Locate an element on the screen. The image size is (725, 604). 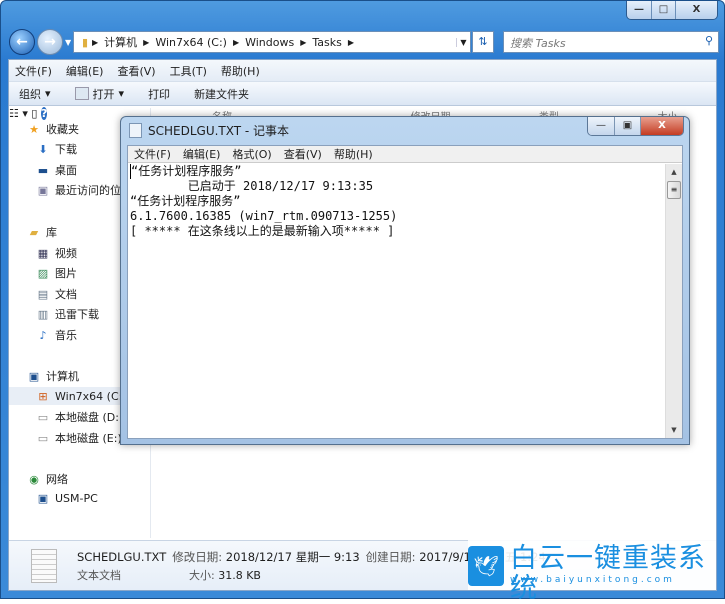
label: 音乐 is located at coordinates (66, 335).